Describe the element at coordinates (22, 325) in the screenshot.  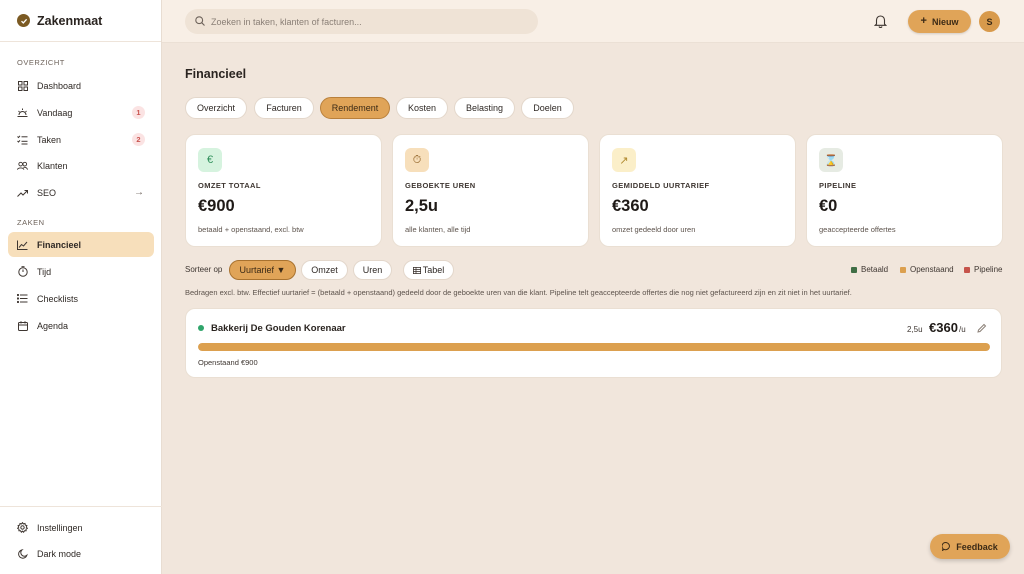
I see `calendar-icon` at that location.